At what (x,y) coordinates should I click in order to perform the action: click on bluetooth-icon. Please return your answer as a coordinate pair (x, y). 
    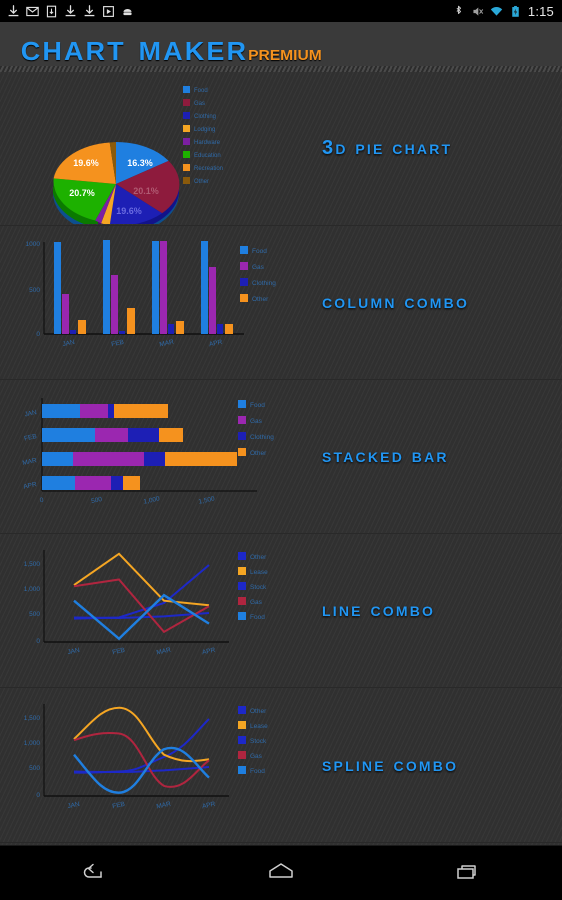
    Looking at the image, I should click on (458, 9).